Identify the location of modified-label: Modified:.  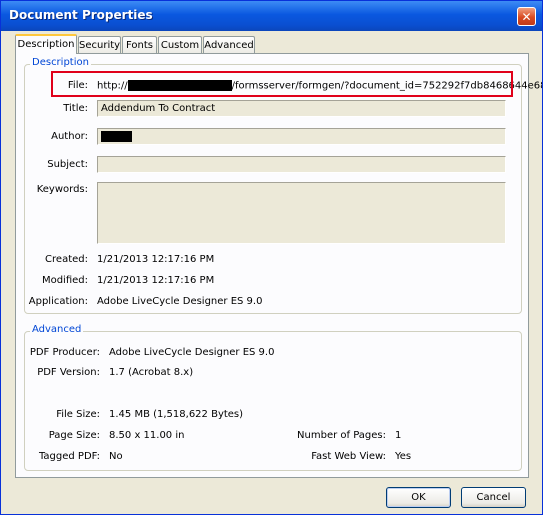
(64, 280).